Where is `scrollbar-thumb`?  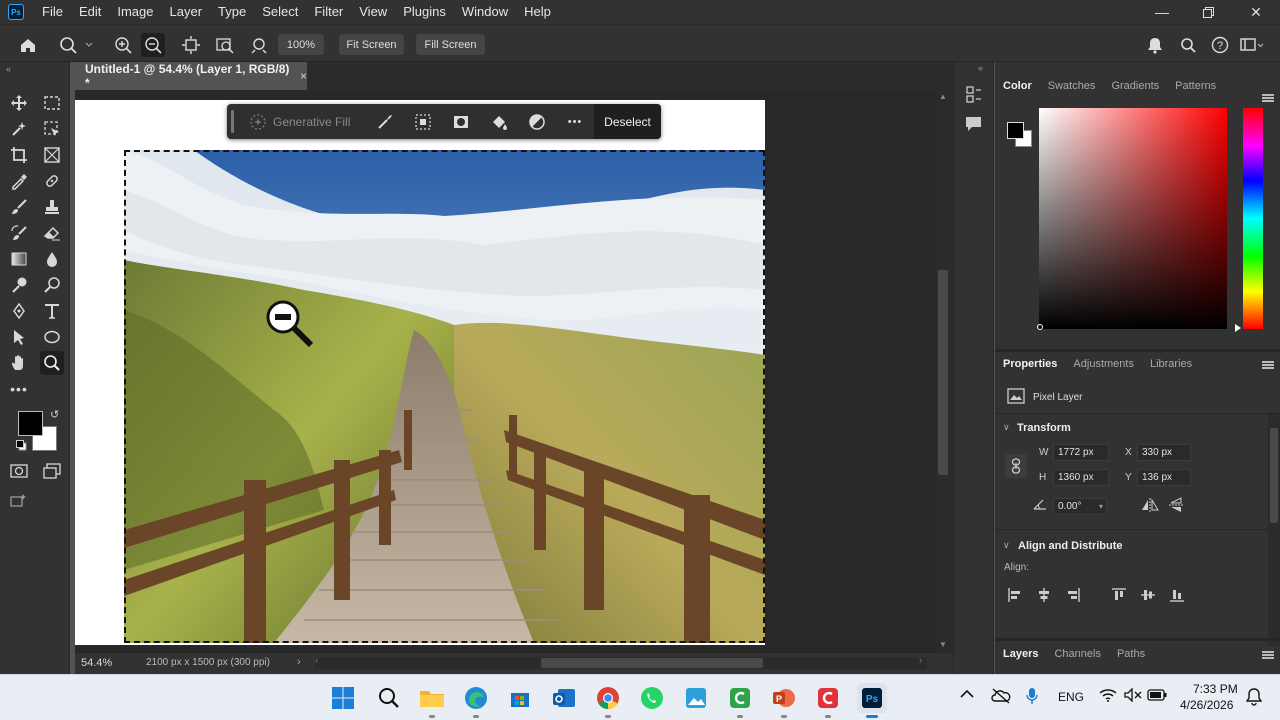 scrollbar-thumb is located at coordinates (943, 372).